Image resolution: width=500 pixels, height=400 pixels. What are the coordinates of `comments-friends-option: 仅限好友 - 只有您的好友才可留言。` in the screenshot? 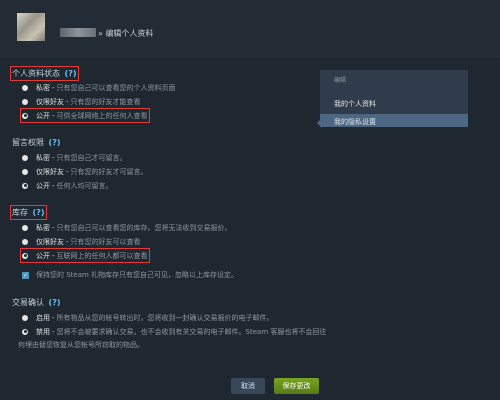 It's located at (85, 171).